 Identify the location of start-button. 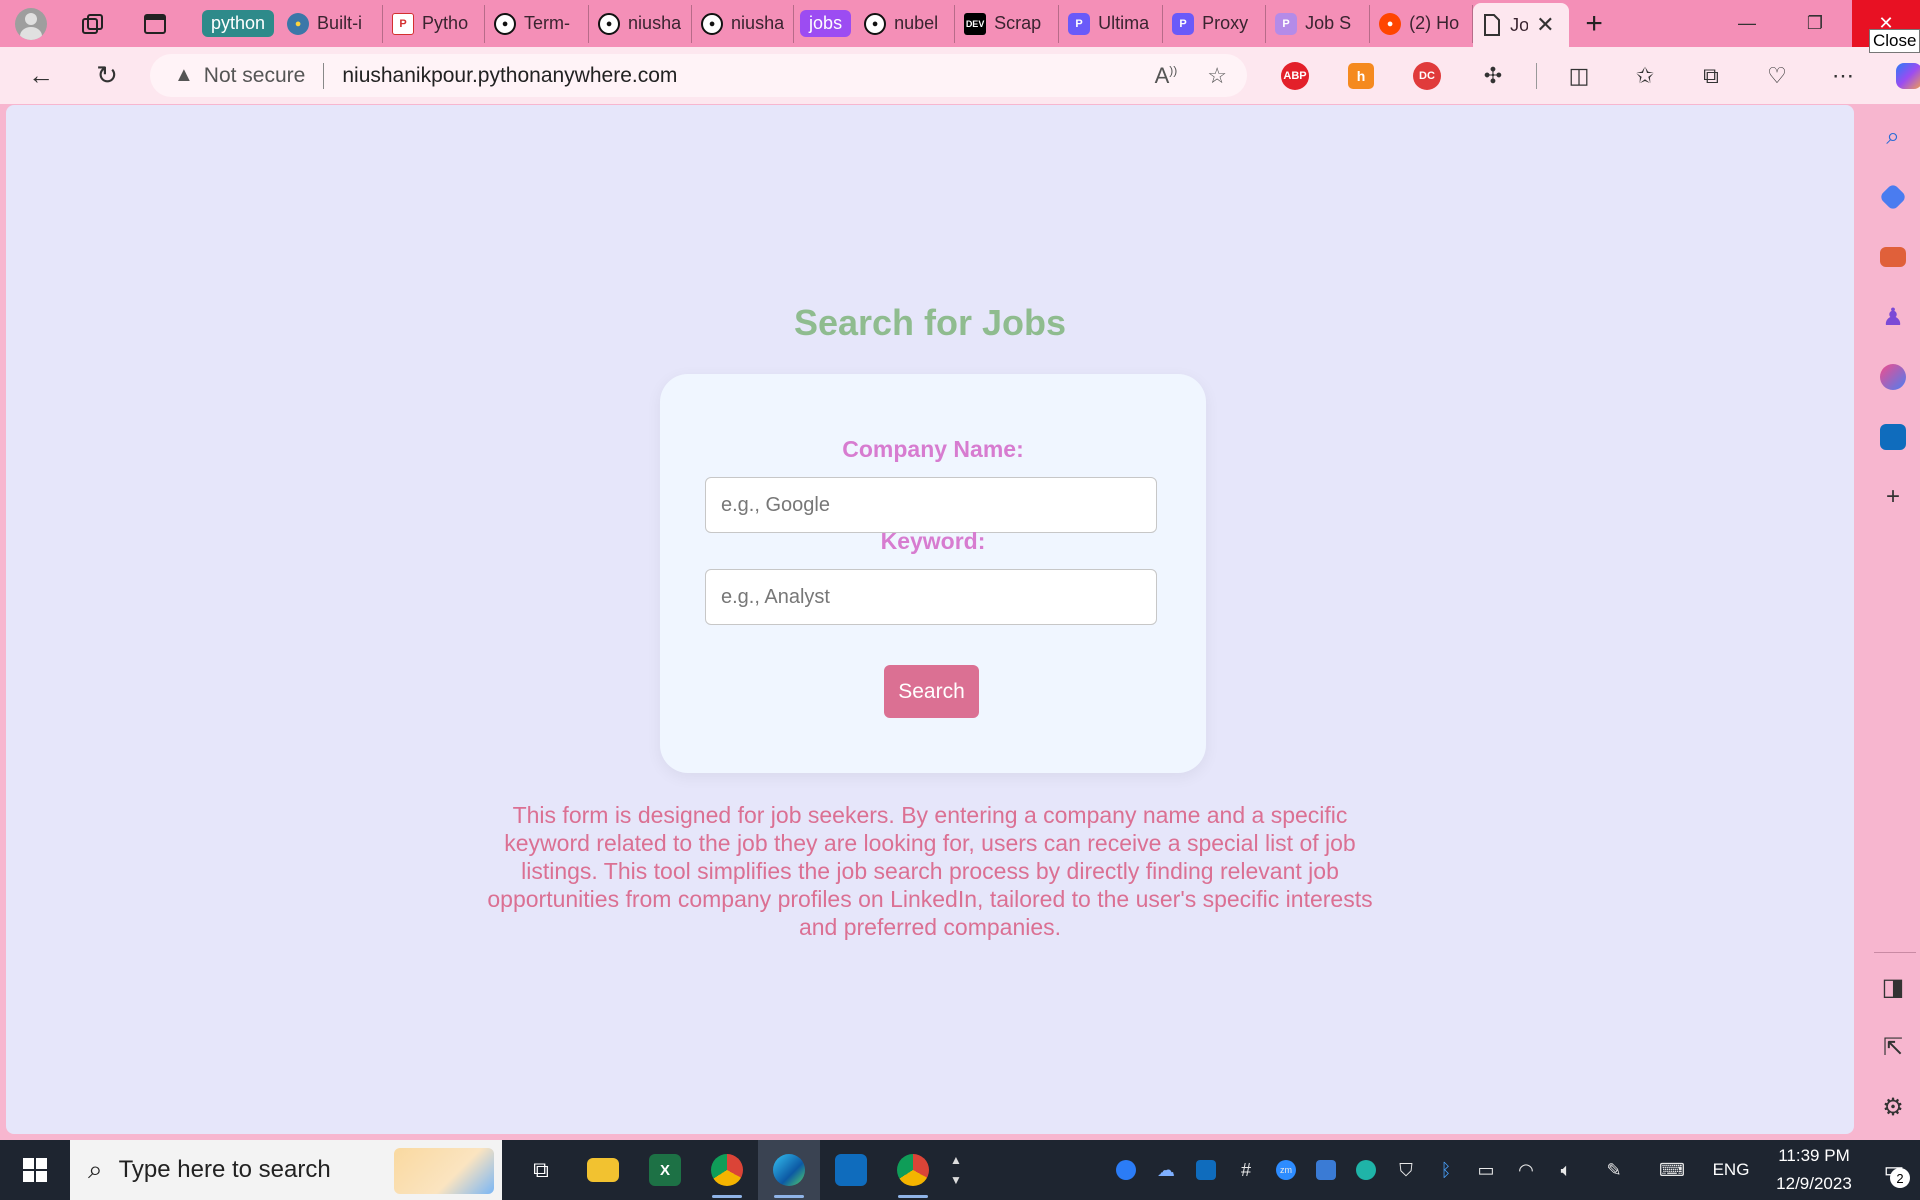
(35, 1170).